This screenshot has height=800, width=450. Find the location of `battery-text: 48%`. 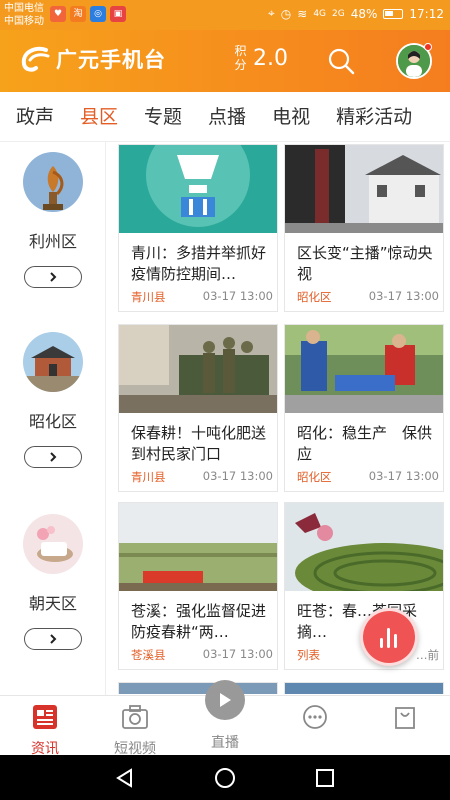

battery-text: 48% is located at coordinates (364, 13).